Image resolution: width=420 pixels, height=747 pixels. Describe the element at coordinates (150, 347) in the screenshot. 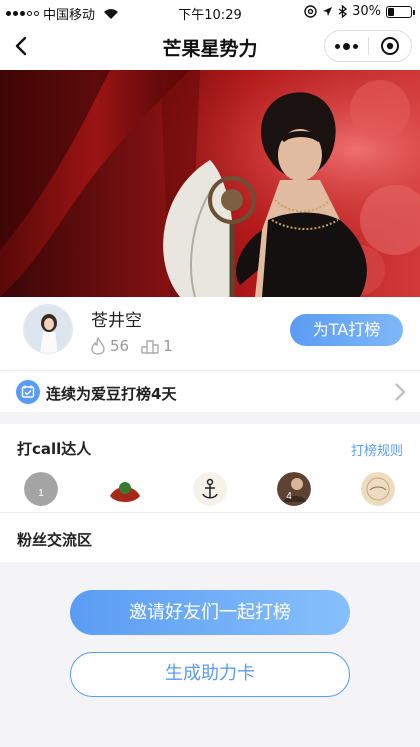

I see `rank-podium-icon` at that location.